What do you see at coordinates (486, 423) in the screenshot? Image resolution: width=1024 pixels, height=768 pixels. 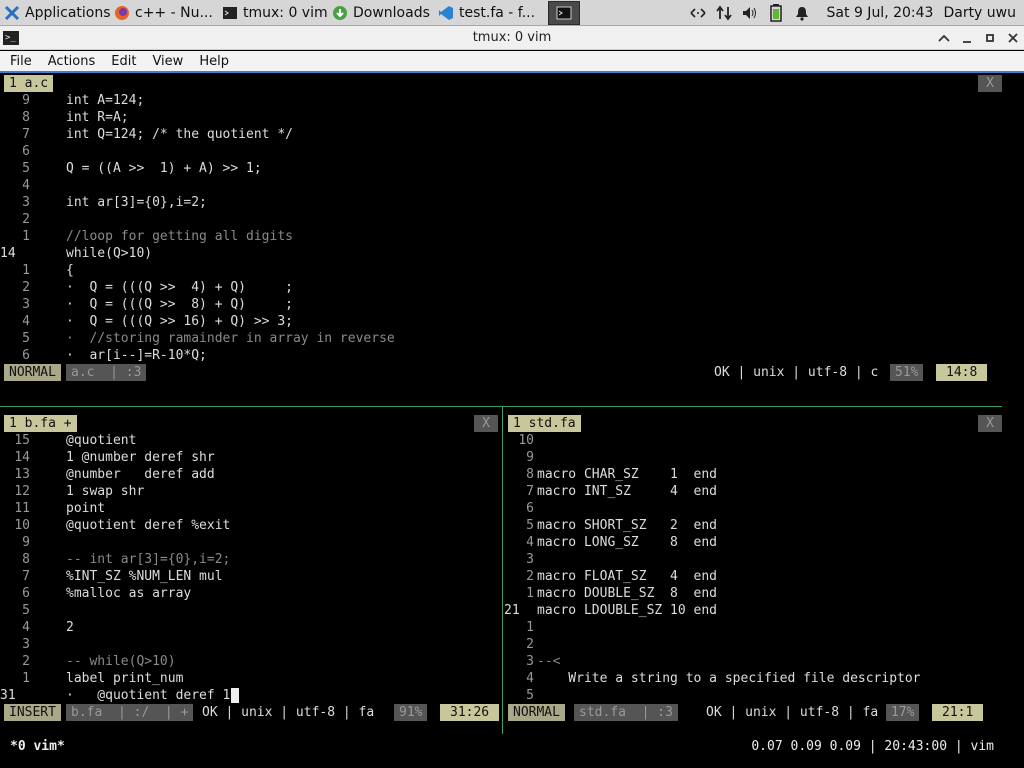 I see `left-pane-close-button: X` at bounding box center [486, 423].